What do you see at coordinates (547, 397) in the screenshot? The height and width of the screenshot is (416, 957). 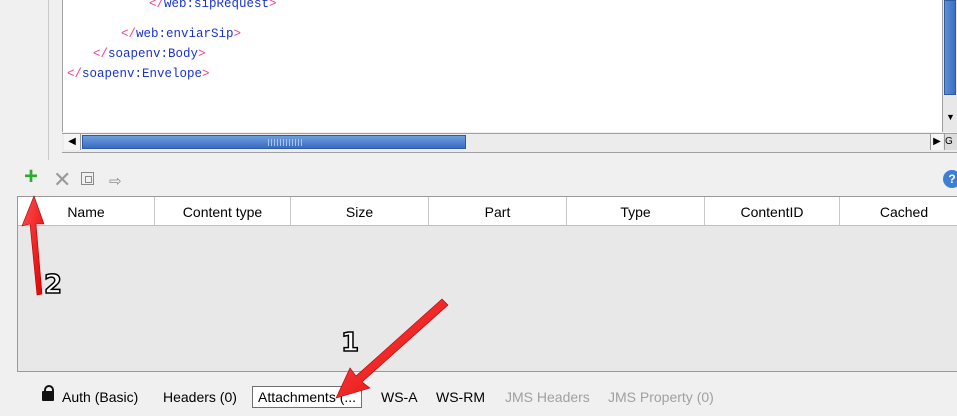 I see `tab-jms-headers: JMS Headers` at bounding box center [547, 397].